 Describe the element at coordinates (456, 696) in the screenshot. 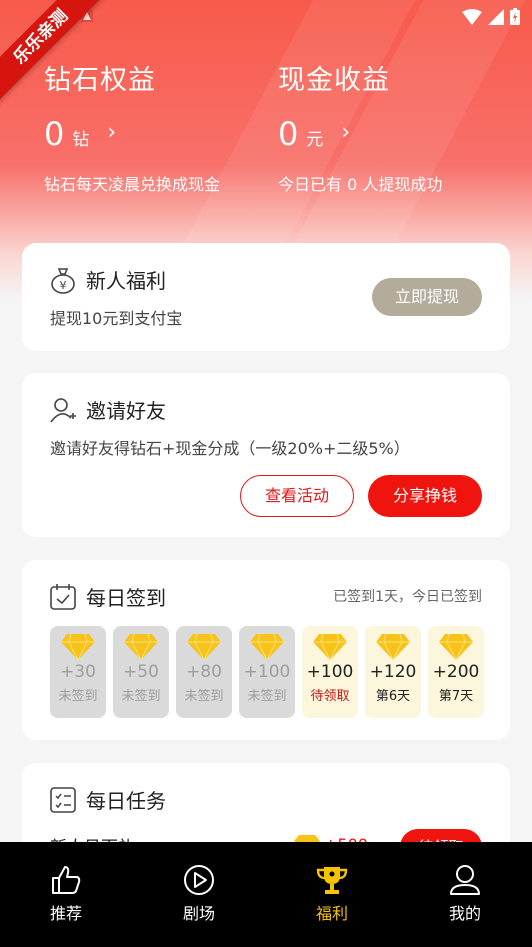

I see `signin-label: 第7天` at that location.